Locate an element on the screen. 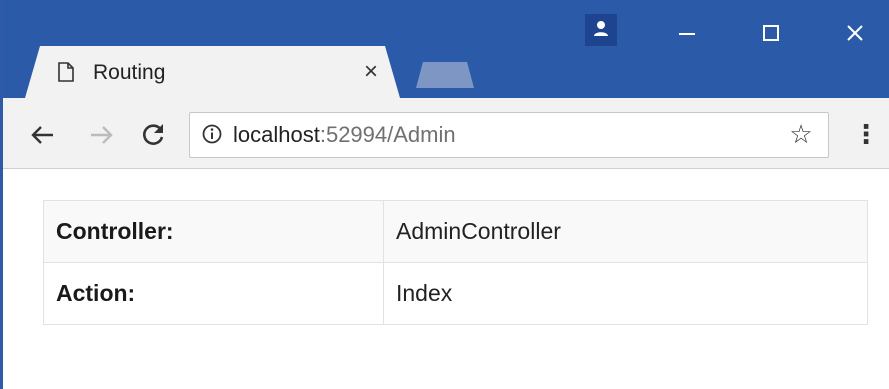 The height and width of the screenshot is (389, 889). info-icon is located at coordinates (212, 134).